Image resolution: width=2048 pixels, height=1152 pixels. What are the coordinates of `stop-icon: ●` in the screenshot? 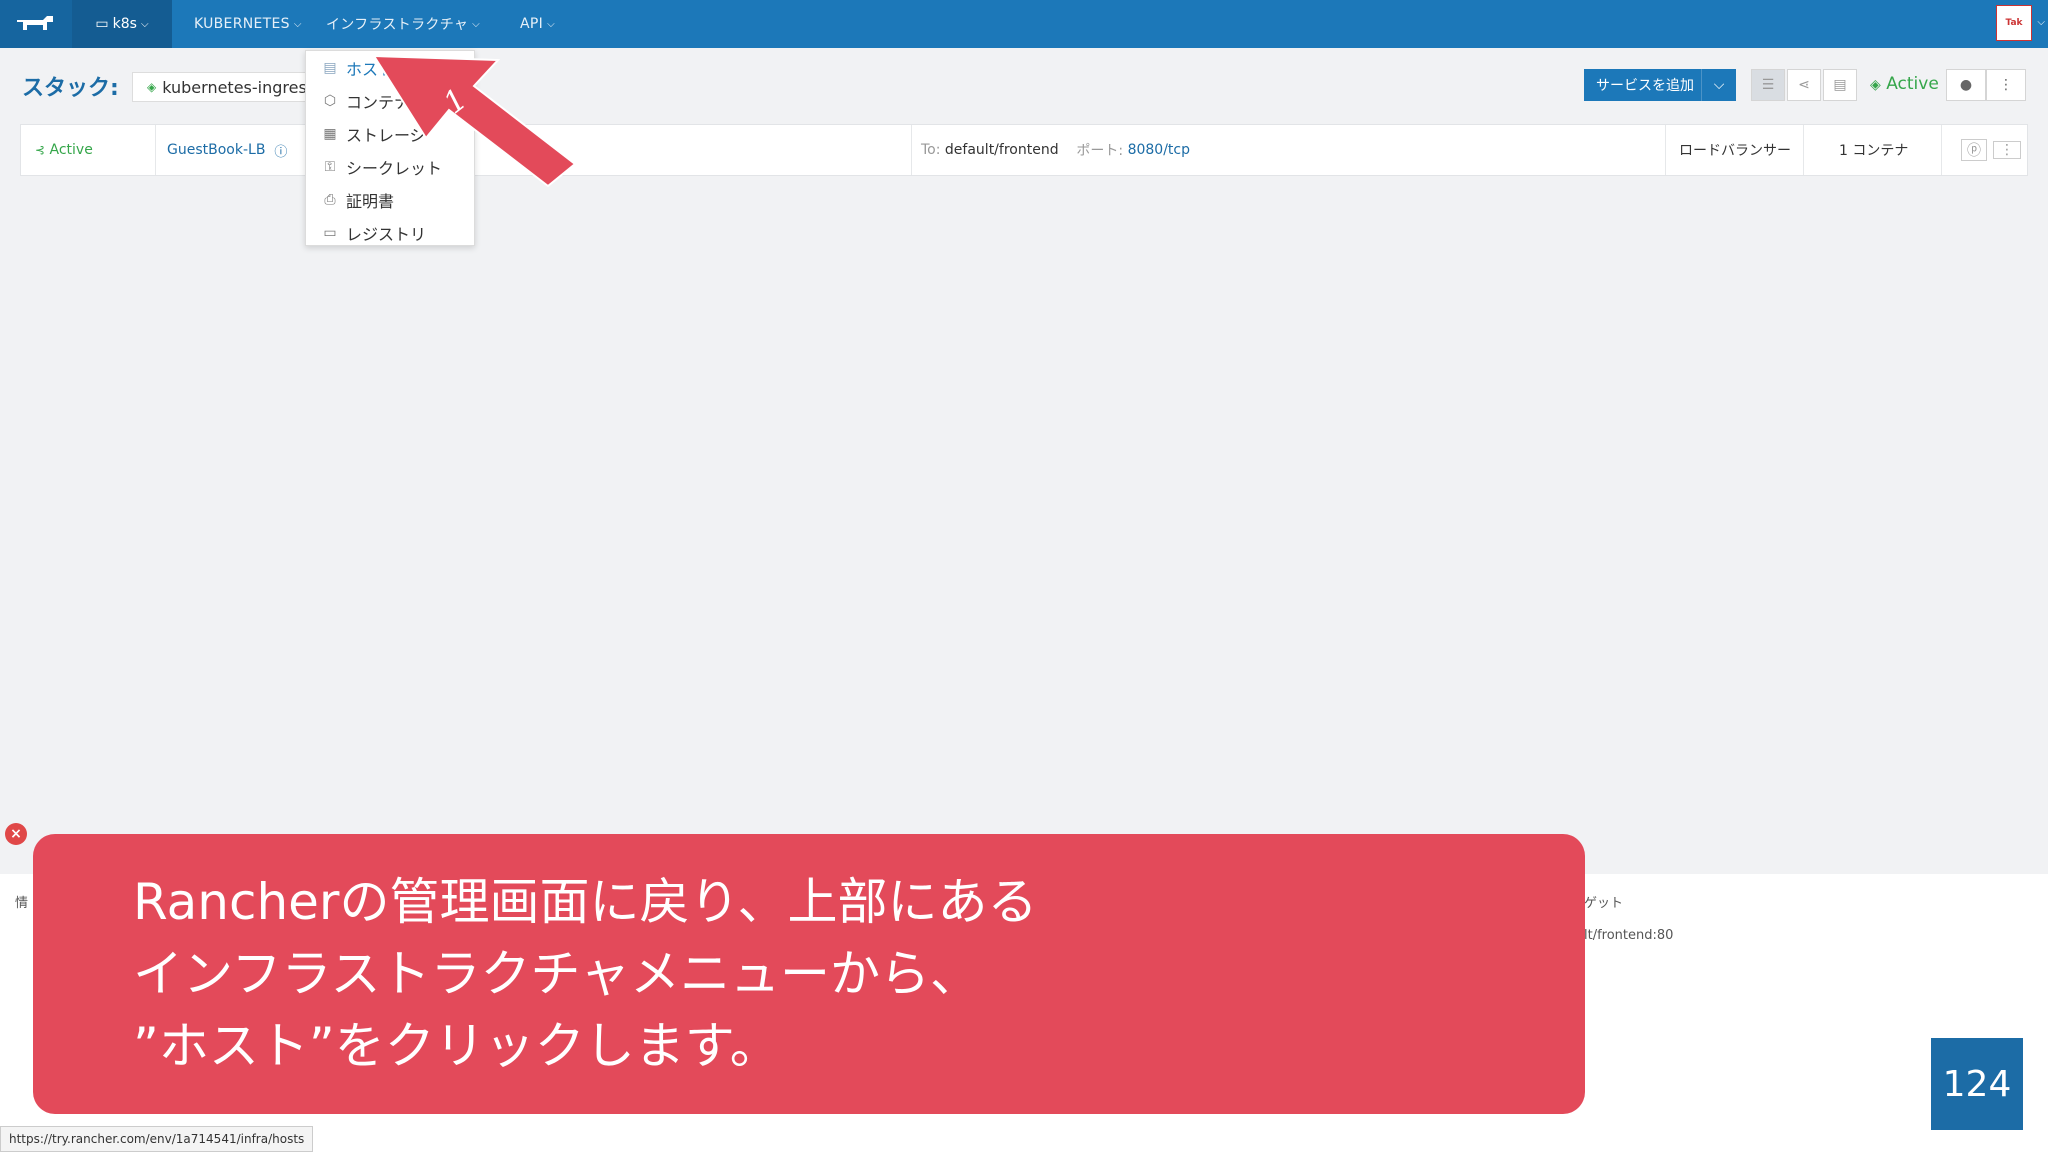 It's located at (1966, 85).